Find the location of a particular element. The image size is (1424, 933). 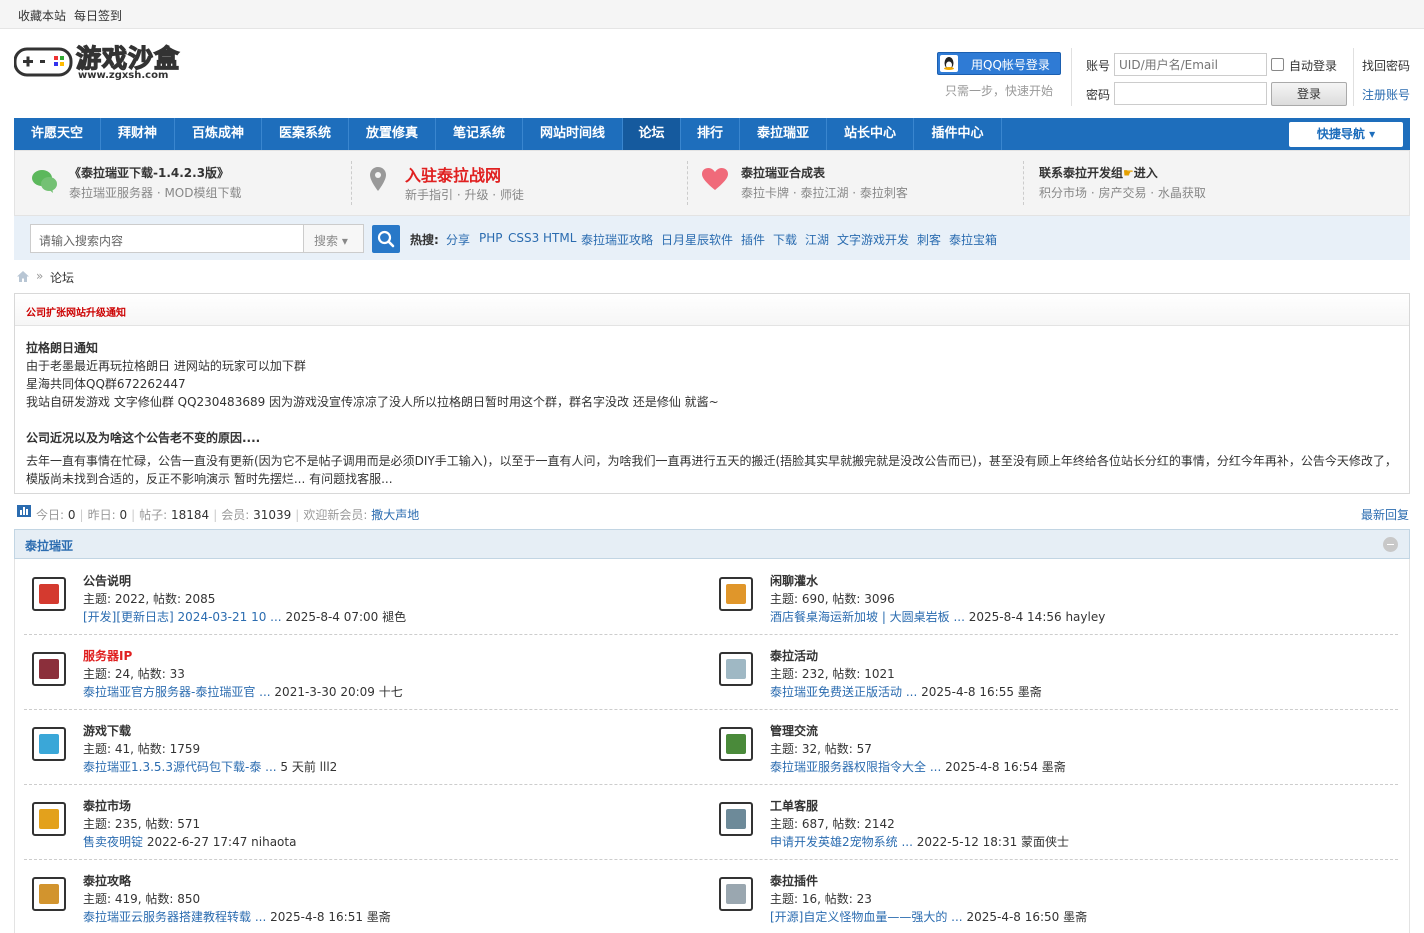

search-button is located at coordinates (386, 239).